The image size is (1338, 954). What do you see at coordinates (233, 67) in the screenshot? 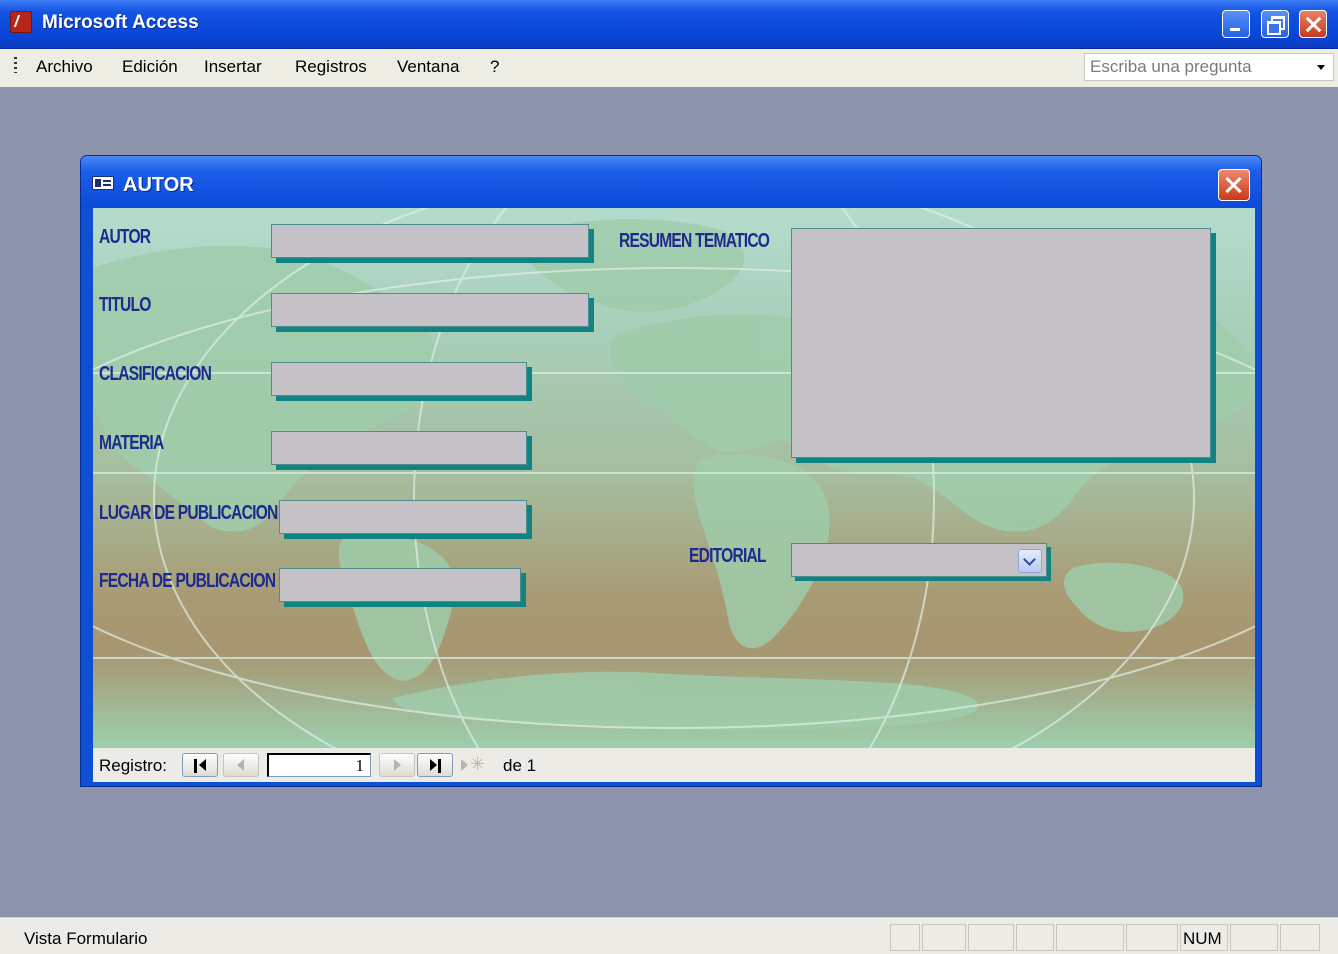
I see `menu-insertar: Insertar` at bounding box center [233, 67].